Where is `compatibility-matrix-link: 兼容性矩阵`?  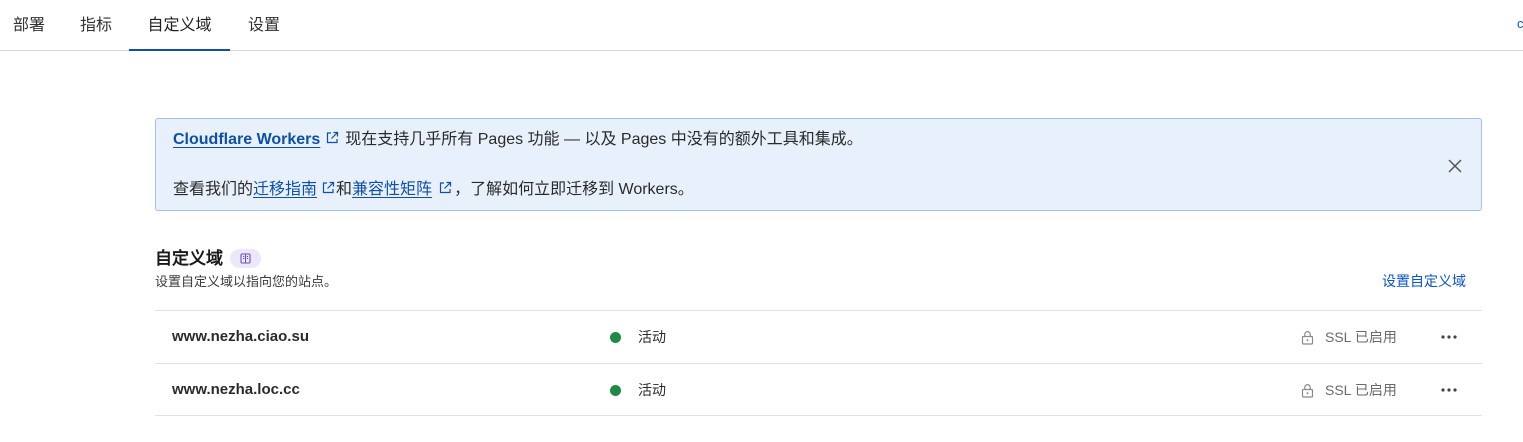 compatibility-matrix-link: 兼容性矩阵 is located at coordinates (392, 189).